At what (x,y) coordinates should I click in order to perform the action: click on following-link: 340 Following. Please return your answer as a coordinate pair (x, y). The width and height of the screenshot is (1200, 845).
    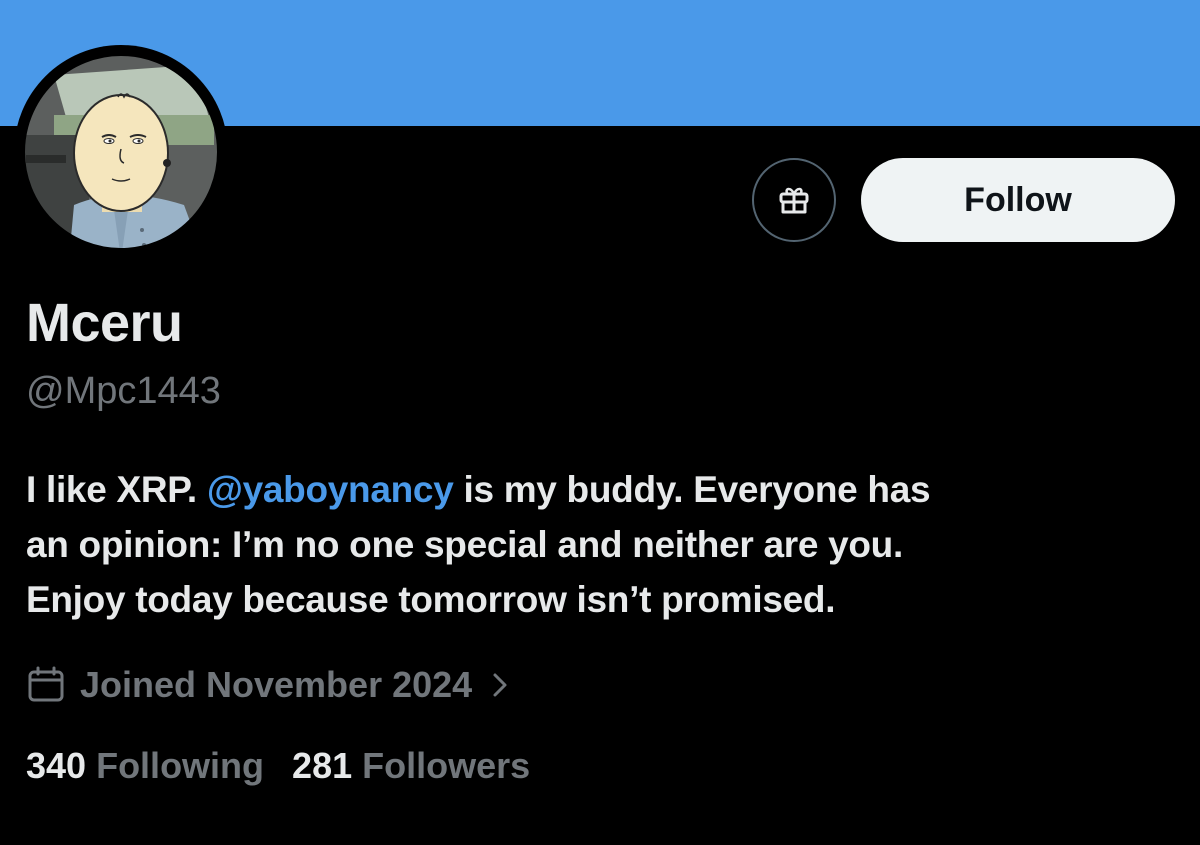
    Looking at the image, I should click on (145, 766).